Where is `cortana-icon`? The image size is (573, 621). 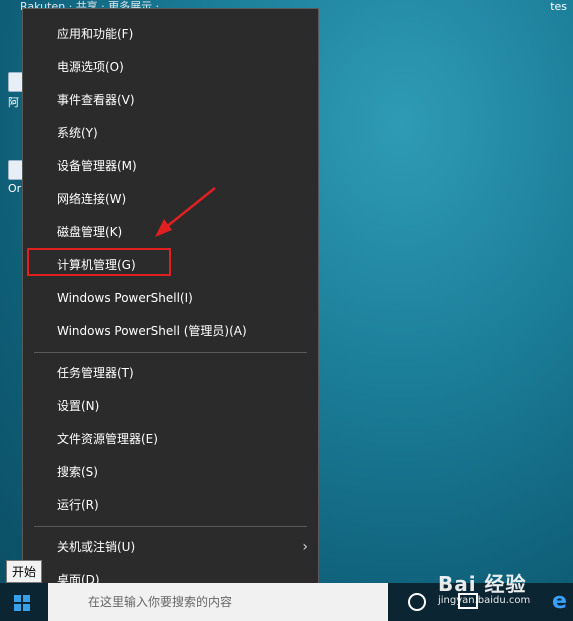
cortana-icon is located at coordinates (417, 602).